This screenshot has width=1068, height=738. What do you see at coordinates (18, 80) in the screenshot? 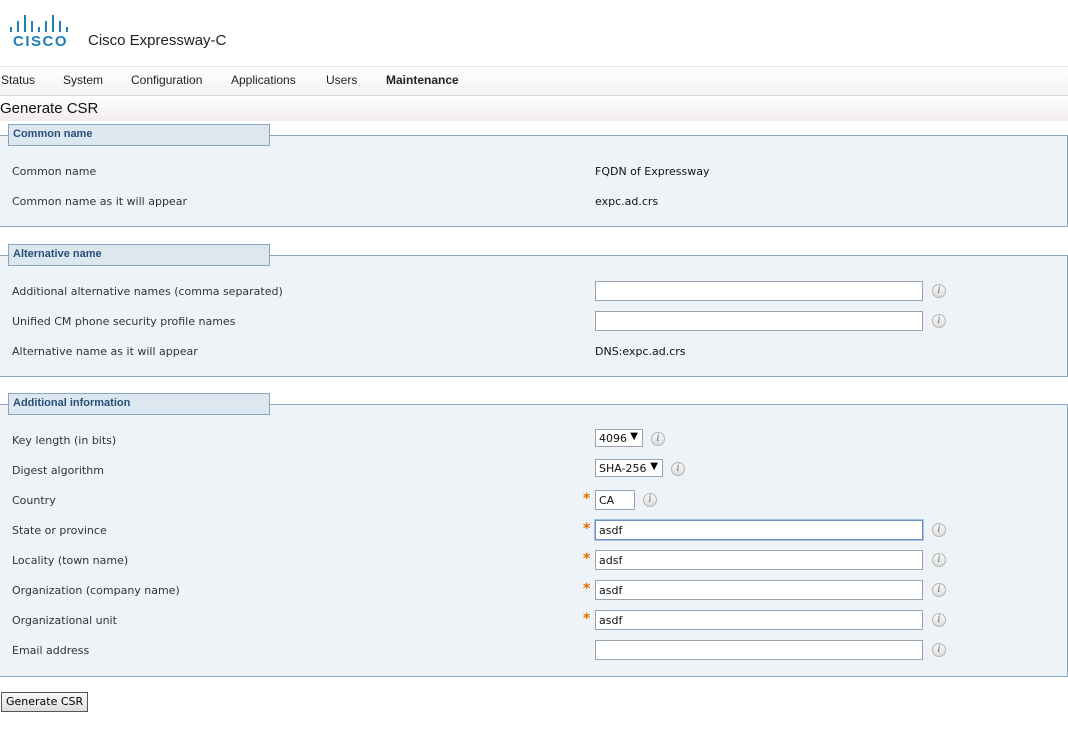
I see `nav-status: Status` at bounding box center [18, 80].